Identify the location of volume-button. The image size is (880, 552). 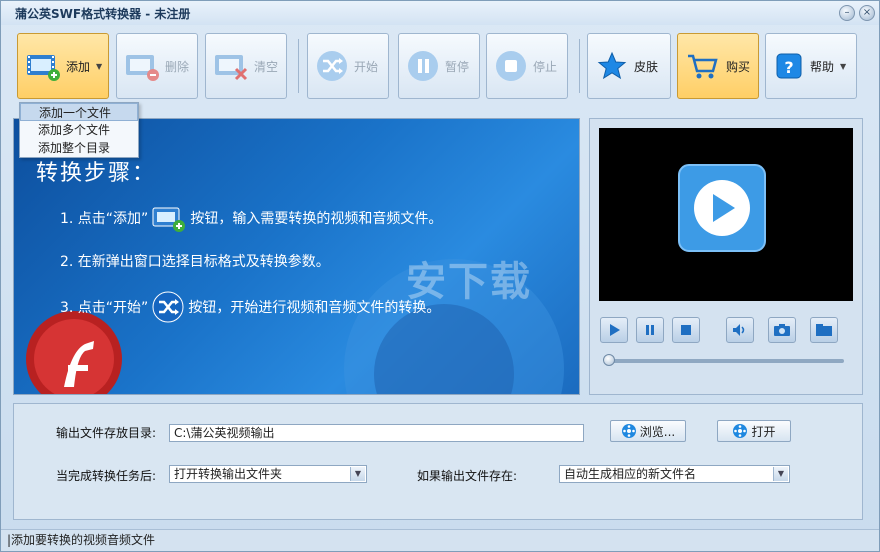
(740, 330).